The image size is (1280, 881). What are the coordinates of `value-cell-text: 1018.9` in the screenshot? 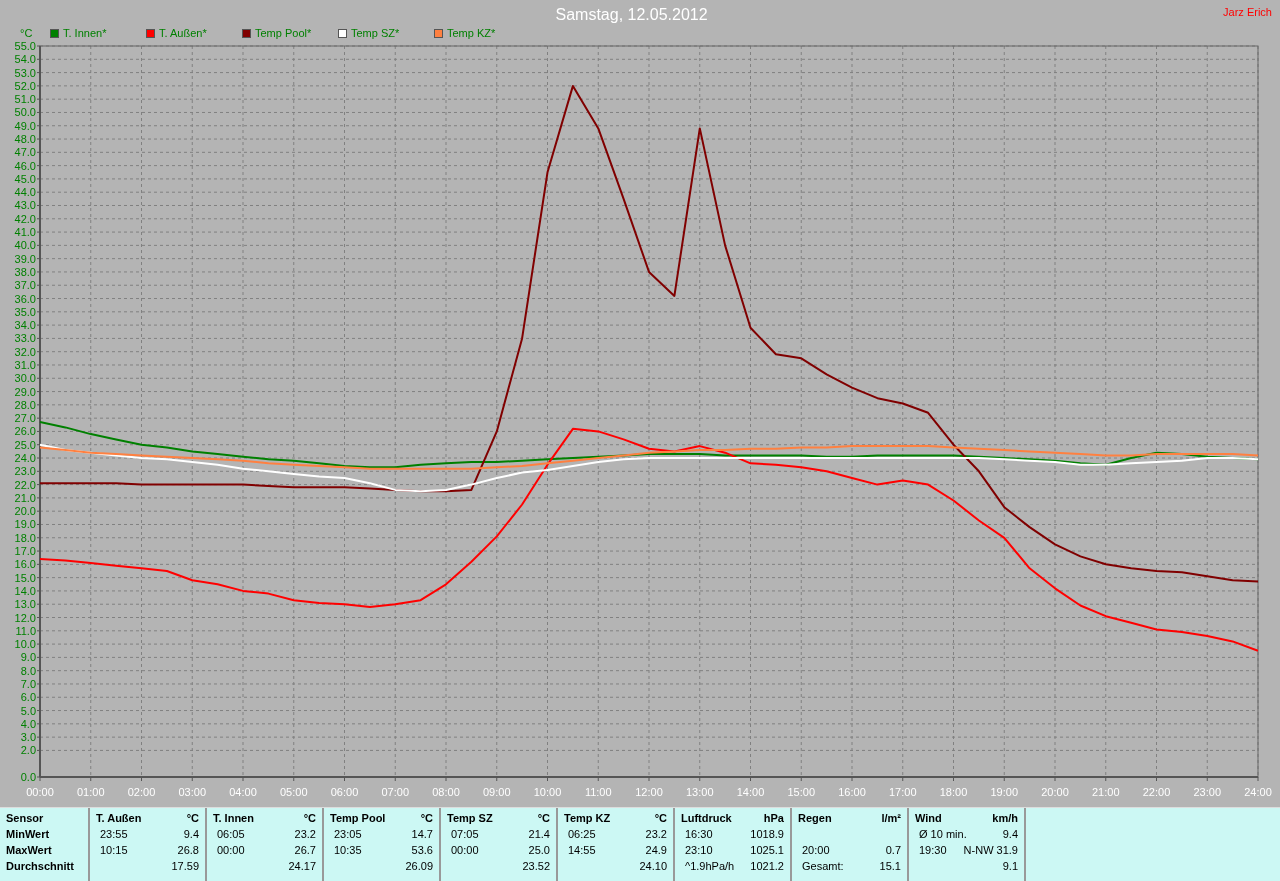 It's located at (766, 834).